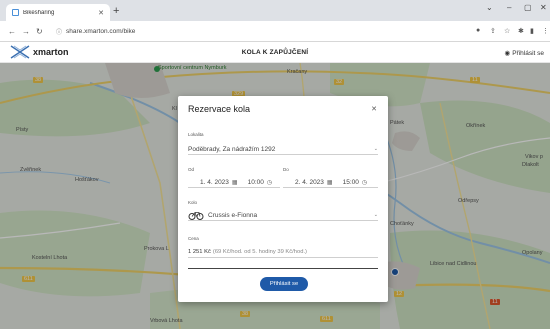 This screenshot has height=329, width=550. I want to click on location-value: Poděbrady, Za nádražím 1292, so click(232, 149).